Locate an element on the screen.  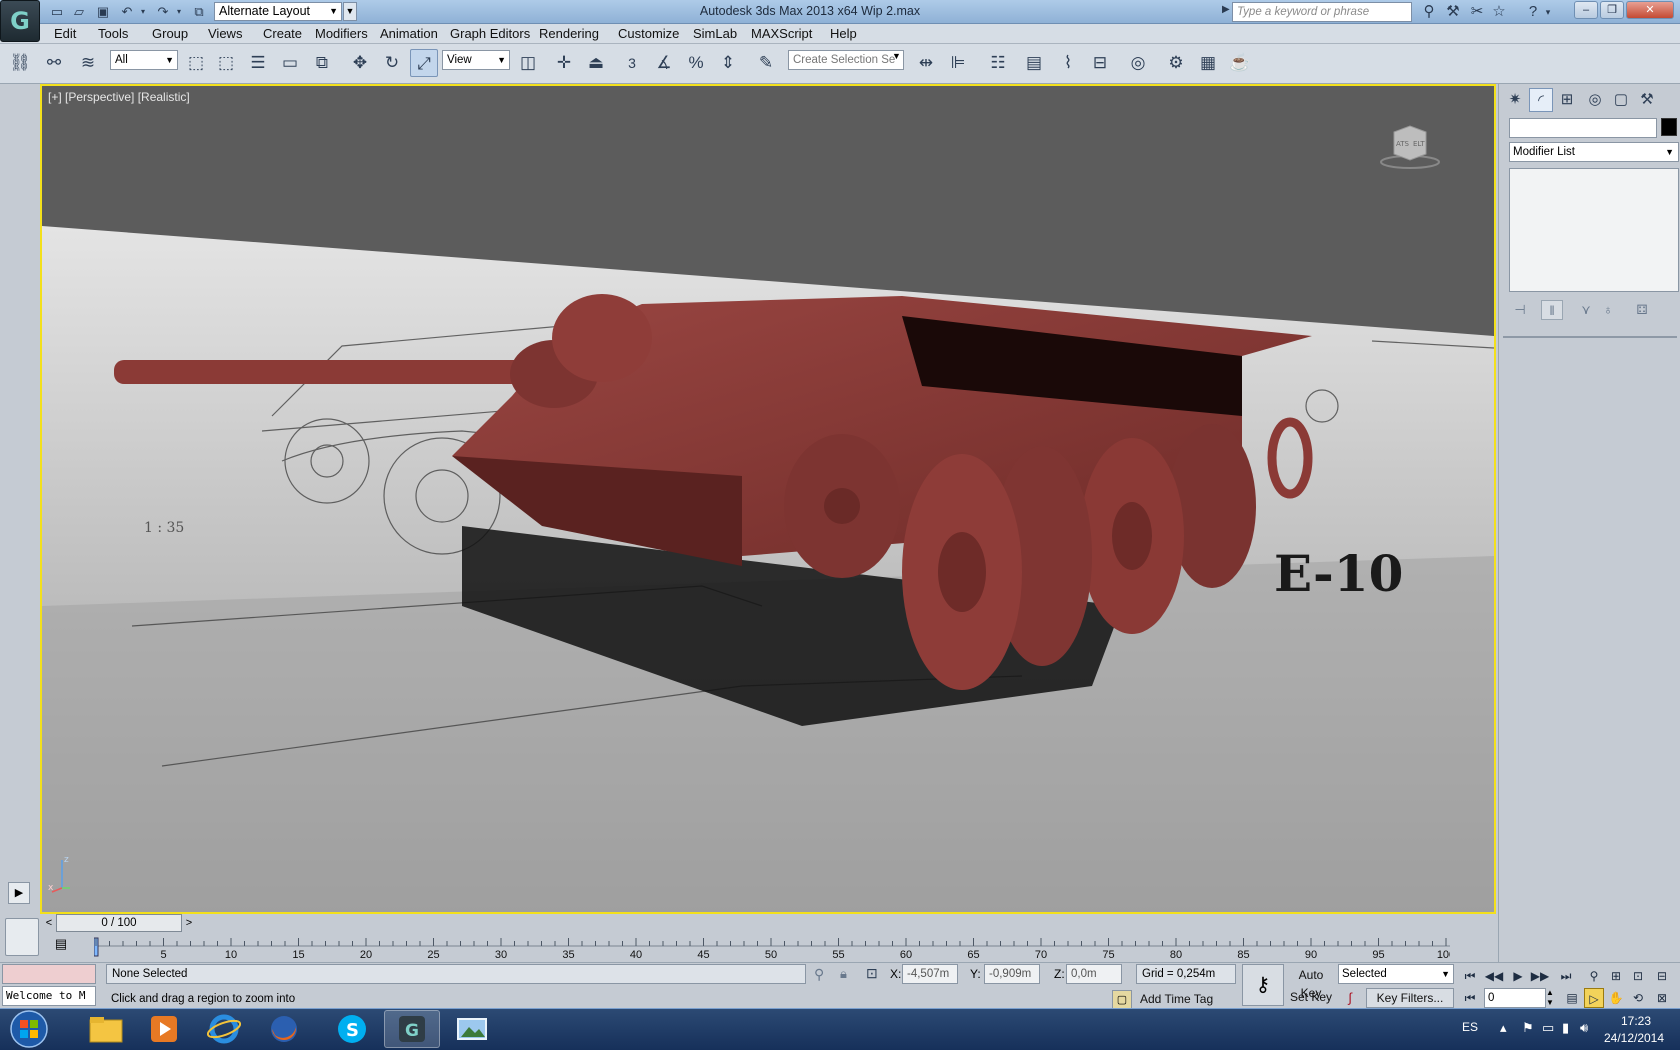
selection-filter-dropdown: All ▼ is located at coordinates (144, 60).